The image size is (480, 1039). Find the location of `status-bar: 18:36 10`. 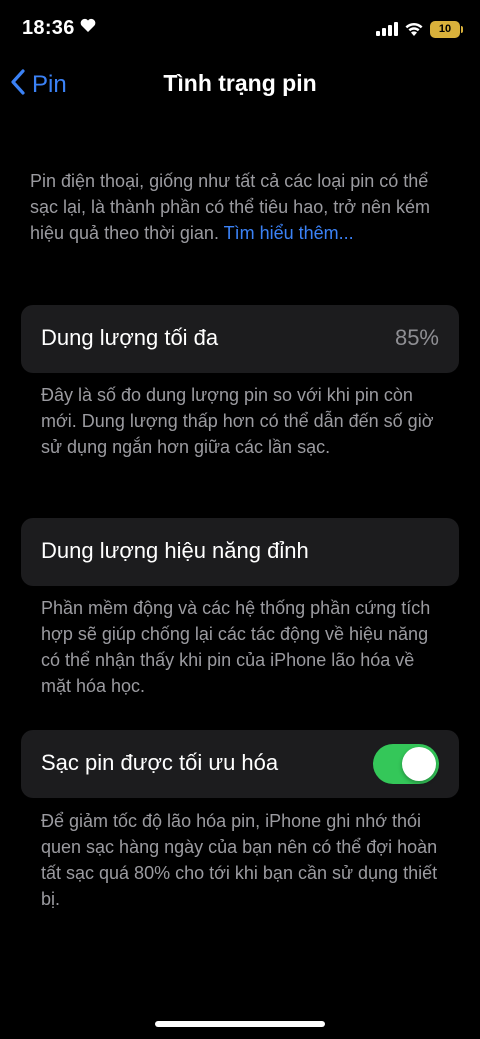

status-bar: 18:36 10 is located at coordinates (240, 29).